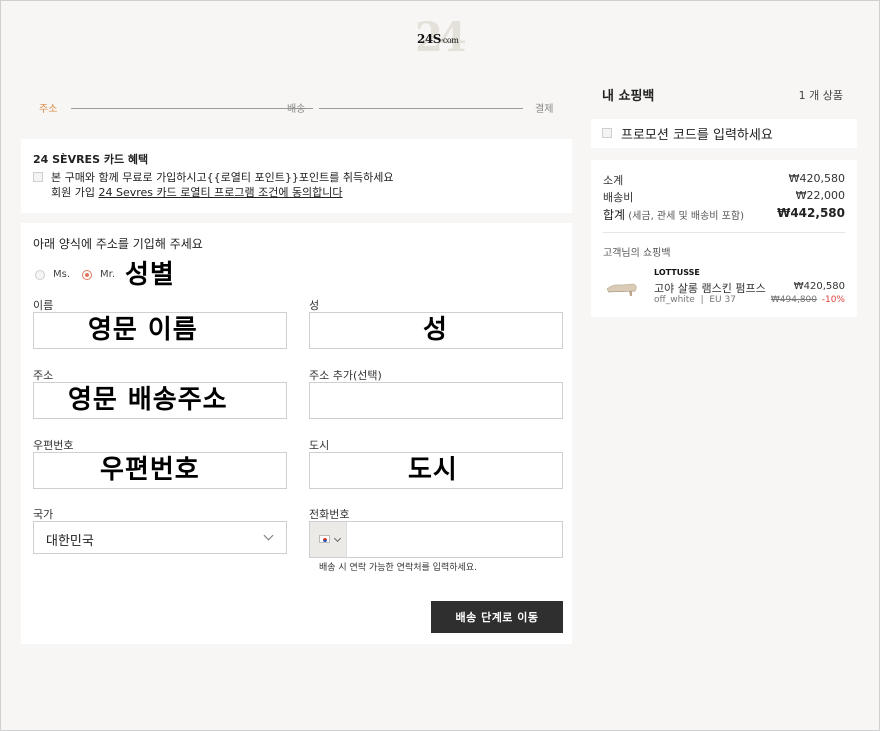  What do you see at coordinates (222, 177) in the screenshot?
I see `benefit-line-1: 본 구매와 함께 무료로 가입하시고{{로열티 포인트}}포인트를 취득하세요` at bounding box center [222, 177].